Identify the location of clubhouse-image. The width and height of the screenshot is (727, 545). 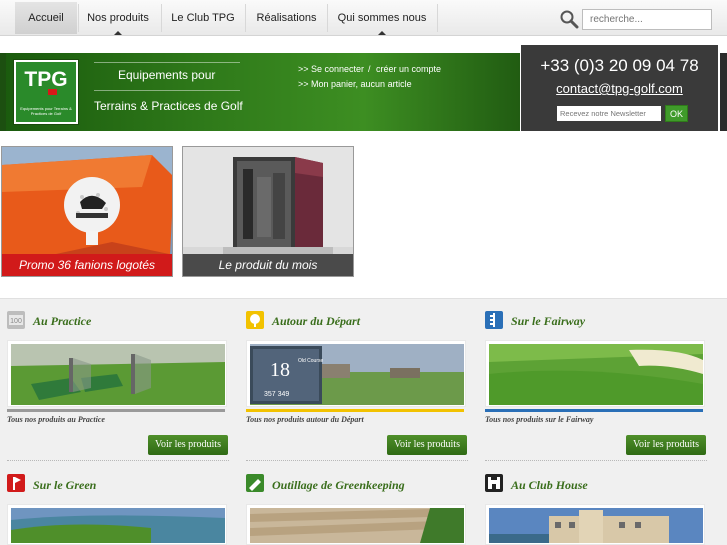
(596, 525).